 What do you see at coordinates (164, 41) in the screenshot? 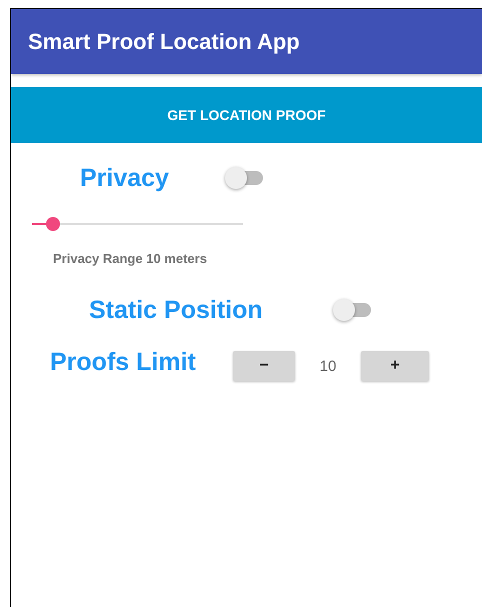
I see `app-title: Smart Proof Location App` at bounding box center [164, 41].